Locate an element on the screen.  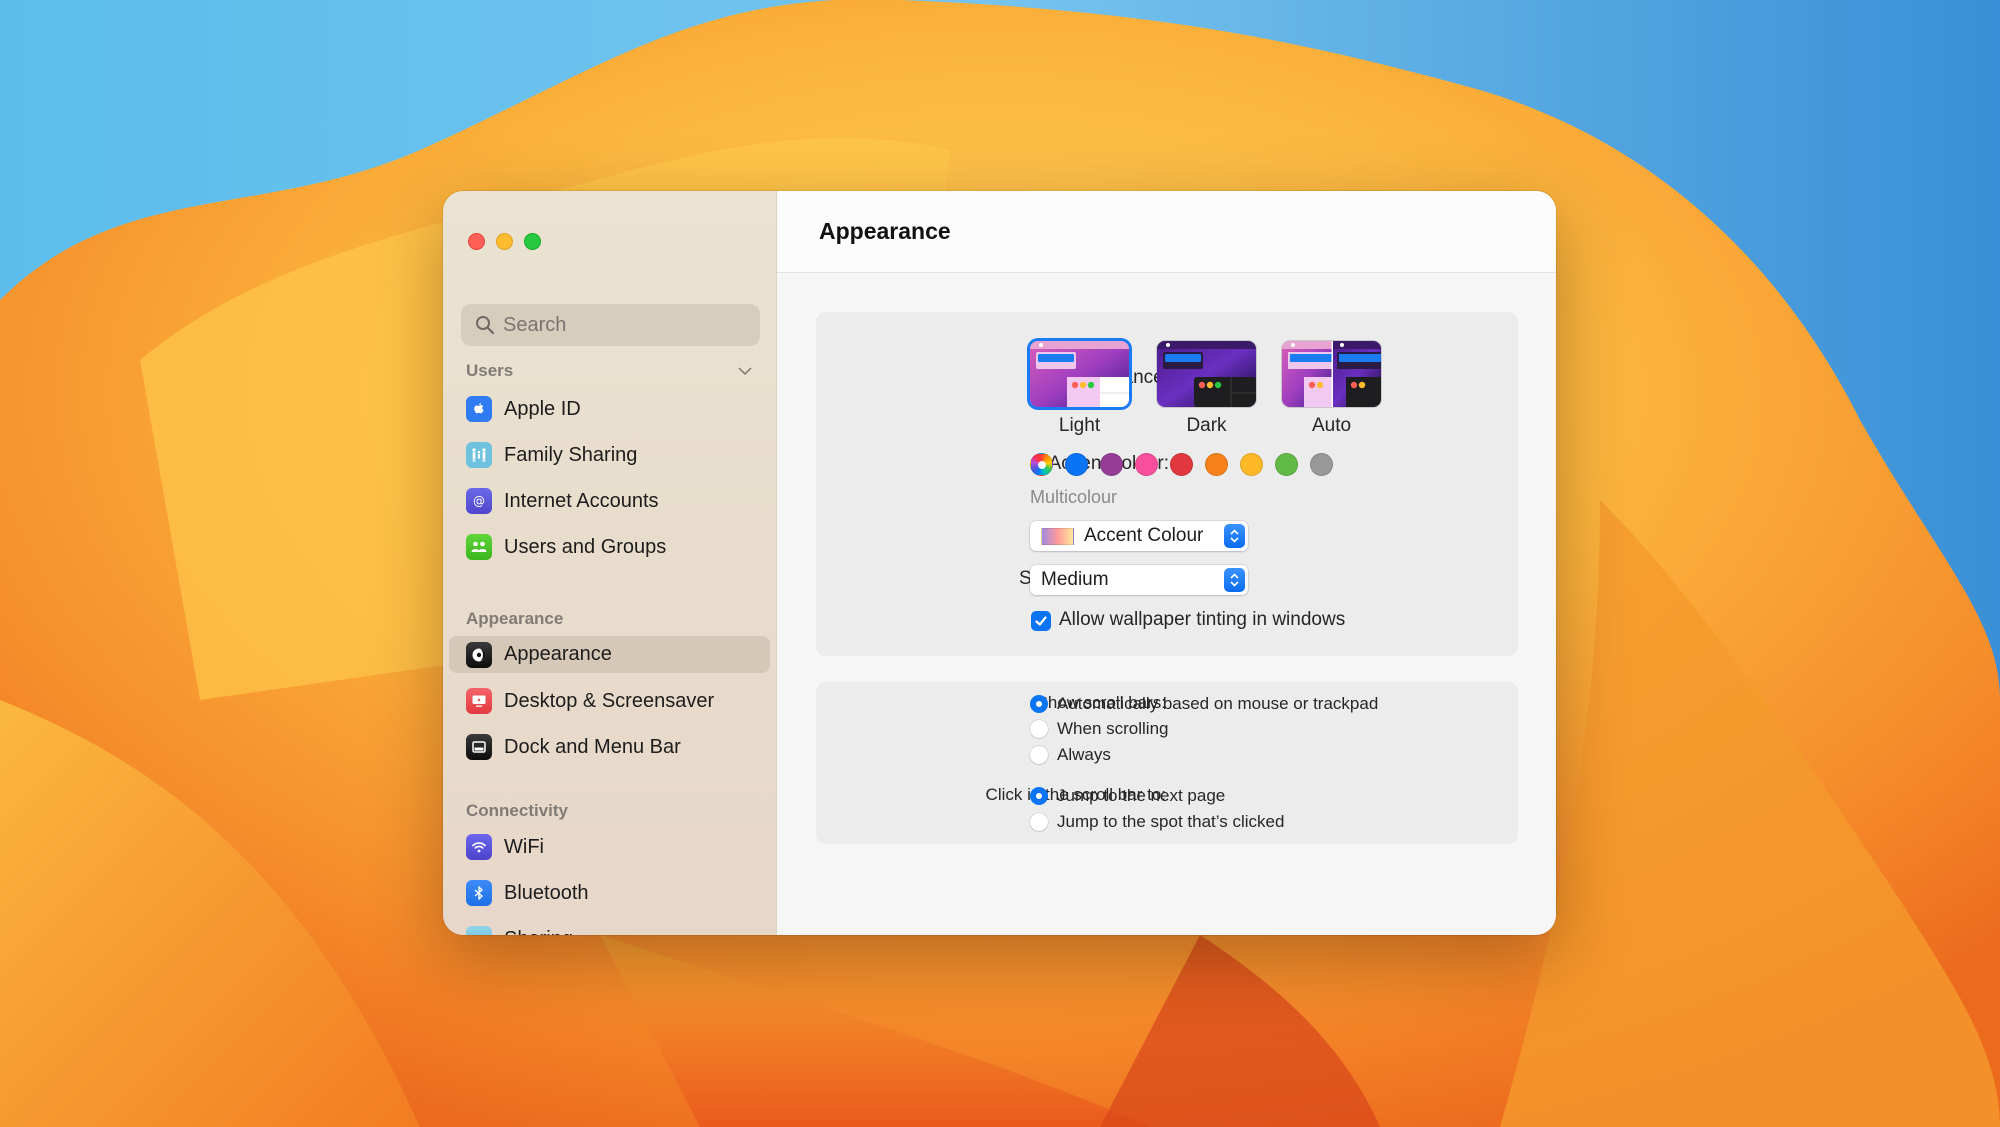
section-title: Users is located at coordinates (490, 370).